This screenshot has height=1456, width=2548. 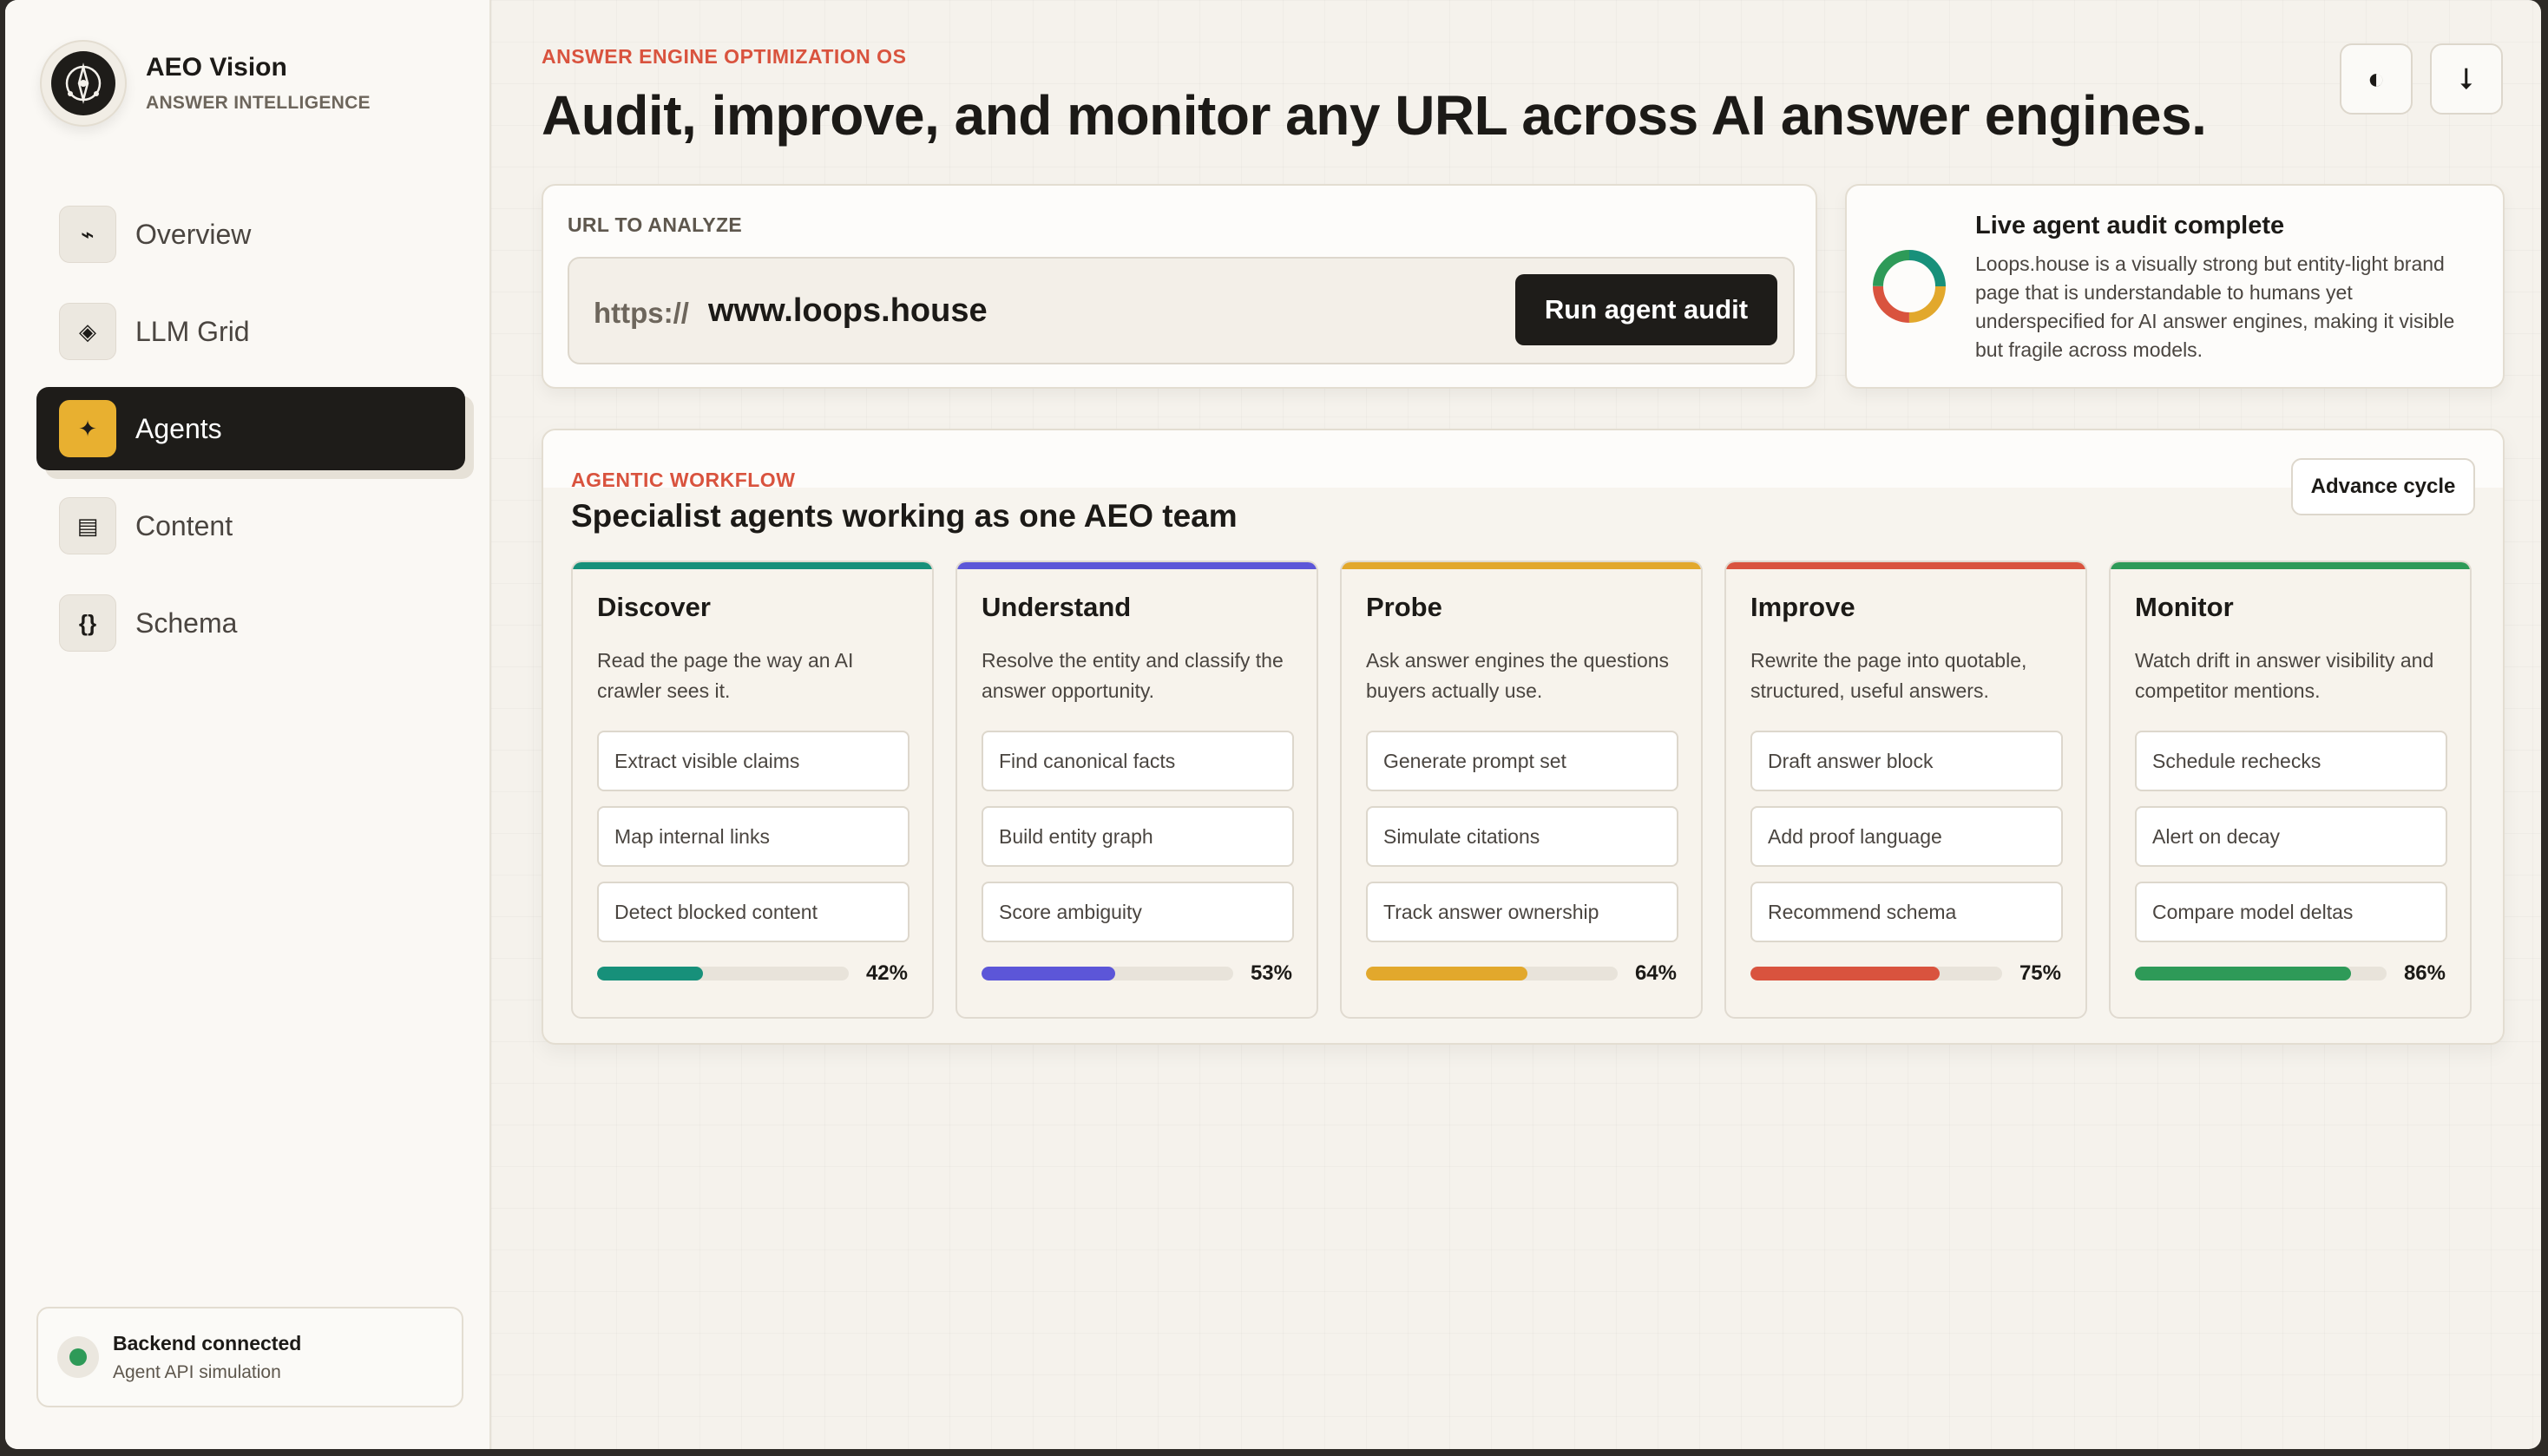 What do you see at coordinates (655, 224) in the screenshot?
I see `url-label: URL TO ANALYZE` at bounding box center [655, 224].